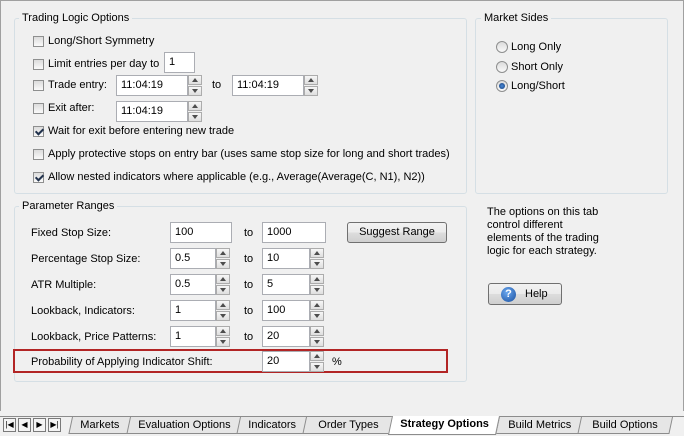 This screenshot has width=684, height=436. Describe the element at coordinates (536, 294) in the screenshot. I see `help-button-label: Help` at that location.